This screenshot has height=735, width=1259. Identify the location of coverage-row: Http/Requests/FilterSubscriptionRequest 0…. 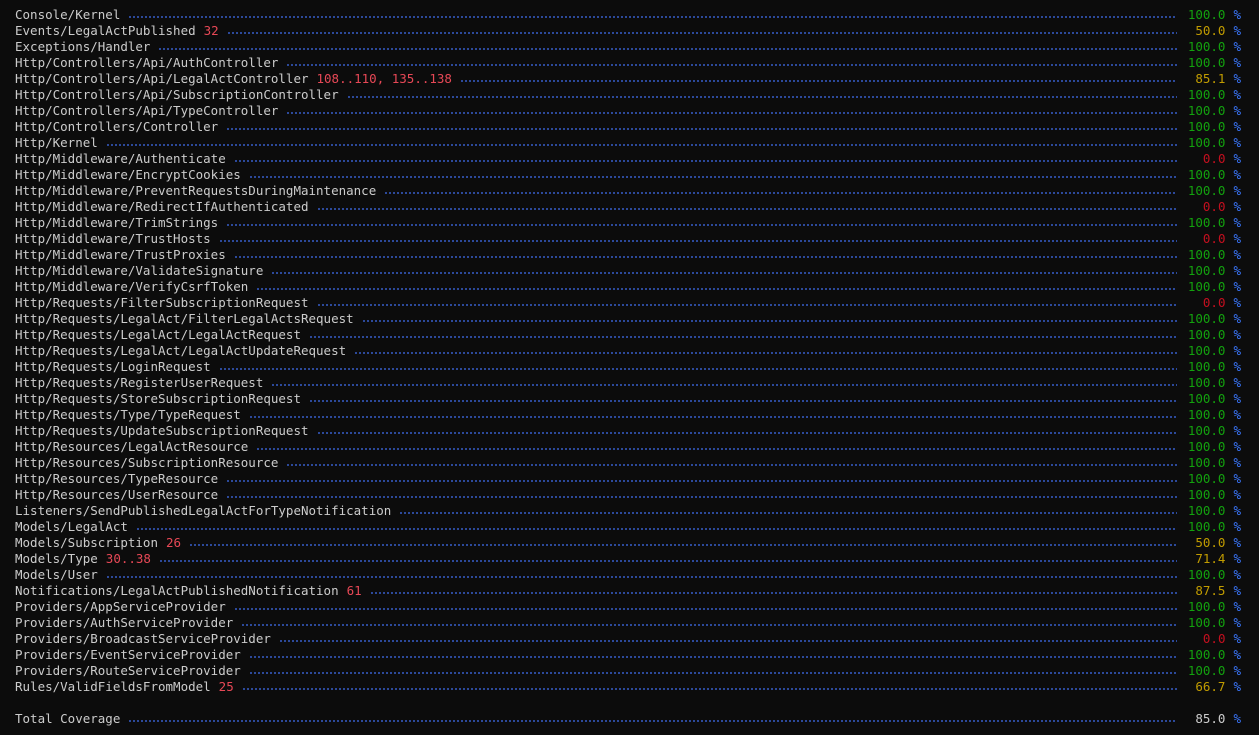
(628, 303).